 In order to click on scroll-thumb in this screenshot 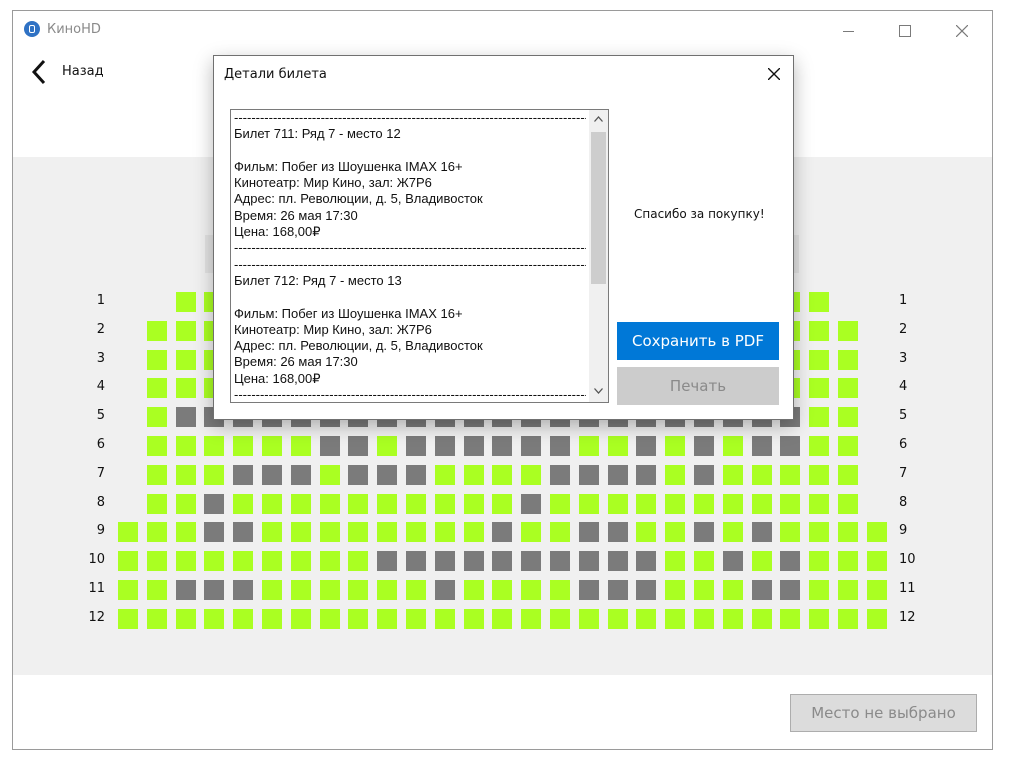, I will do `click(598, 208)`.